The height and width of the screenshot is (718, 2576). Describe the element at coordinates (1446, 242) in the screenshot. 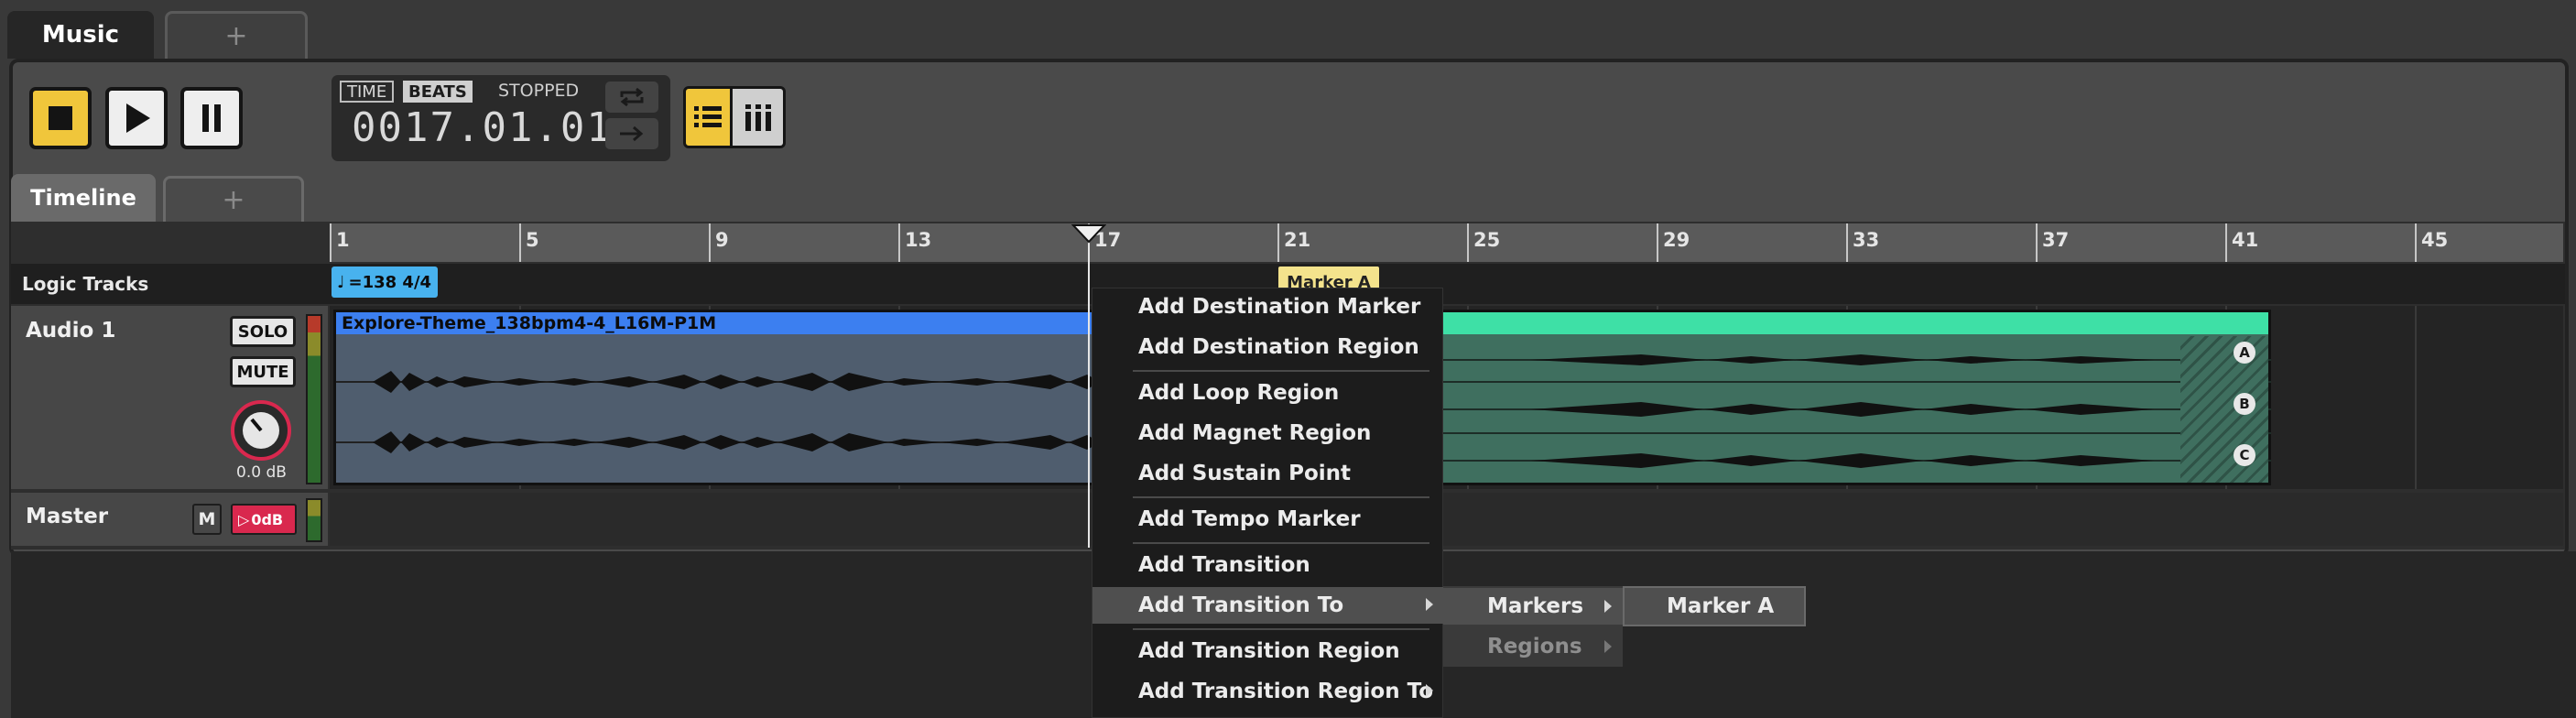

I see `bar-ruler: 1 5 9 13 17 21 25 29 33 37 41 45` at that location.